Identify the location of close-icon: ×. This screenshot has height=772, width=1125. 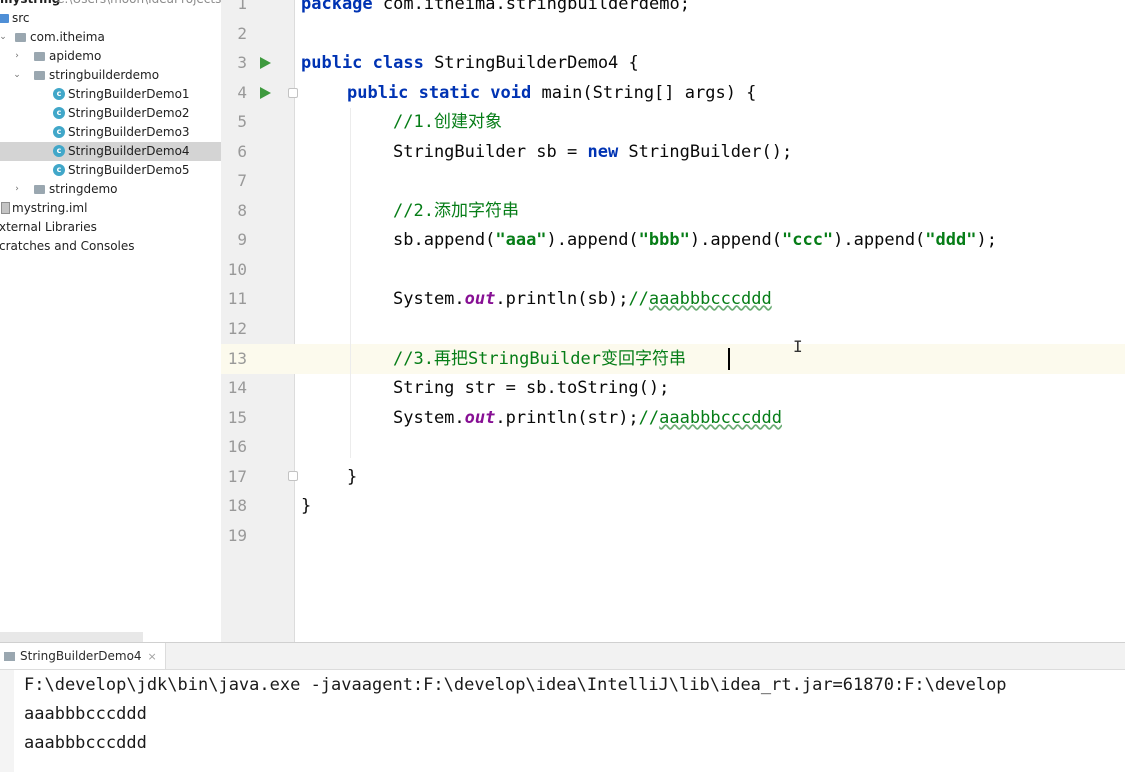
(152, 656).